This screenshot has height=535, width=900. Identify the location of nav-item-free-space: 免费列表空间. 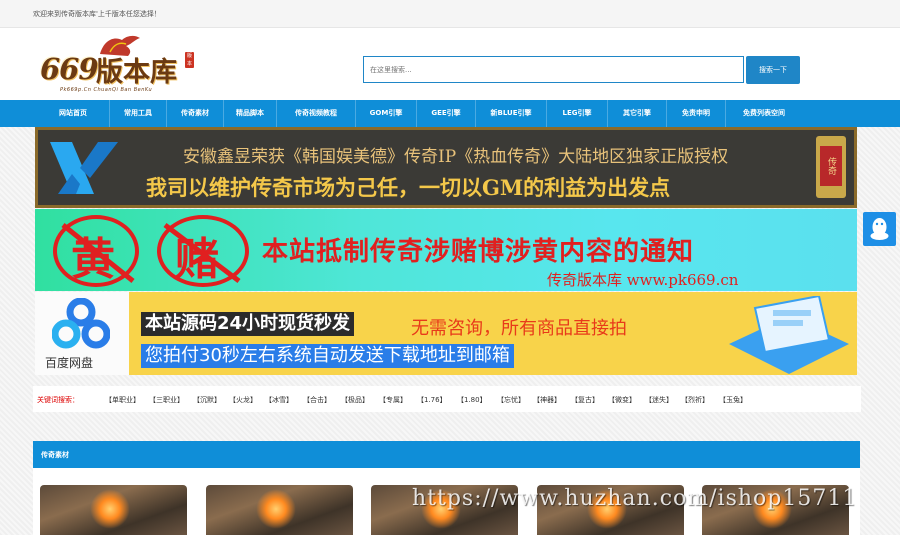
(764, 113).